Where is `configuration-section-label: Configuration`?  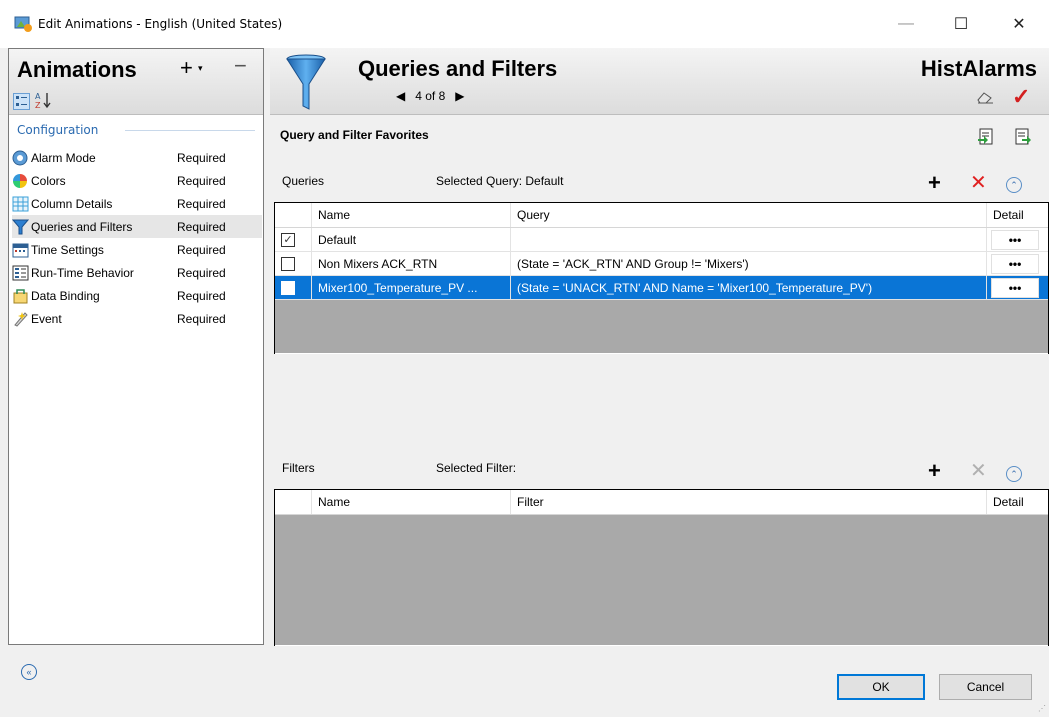
configuration-section-label: Configuration is located at coordinates (58, 130).